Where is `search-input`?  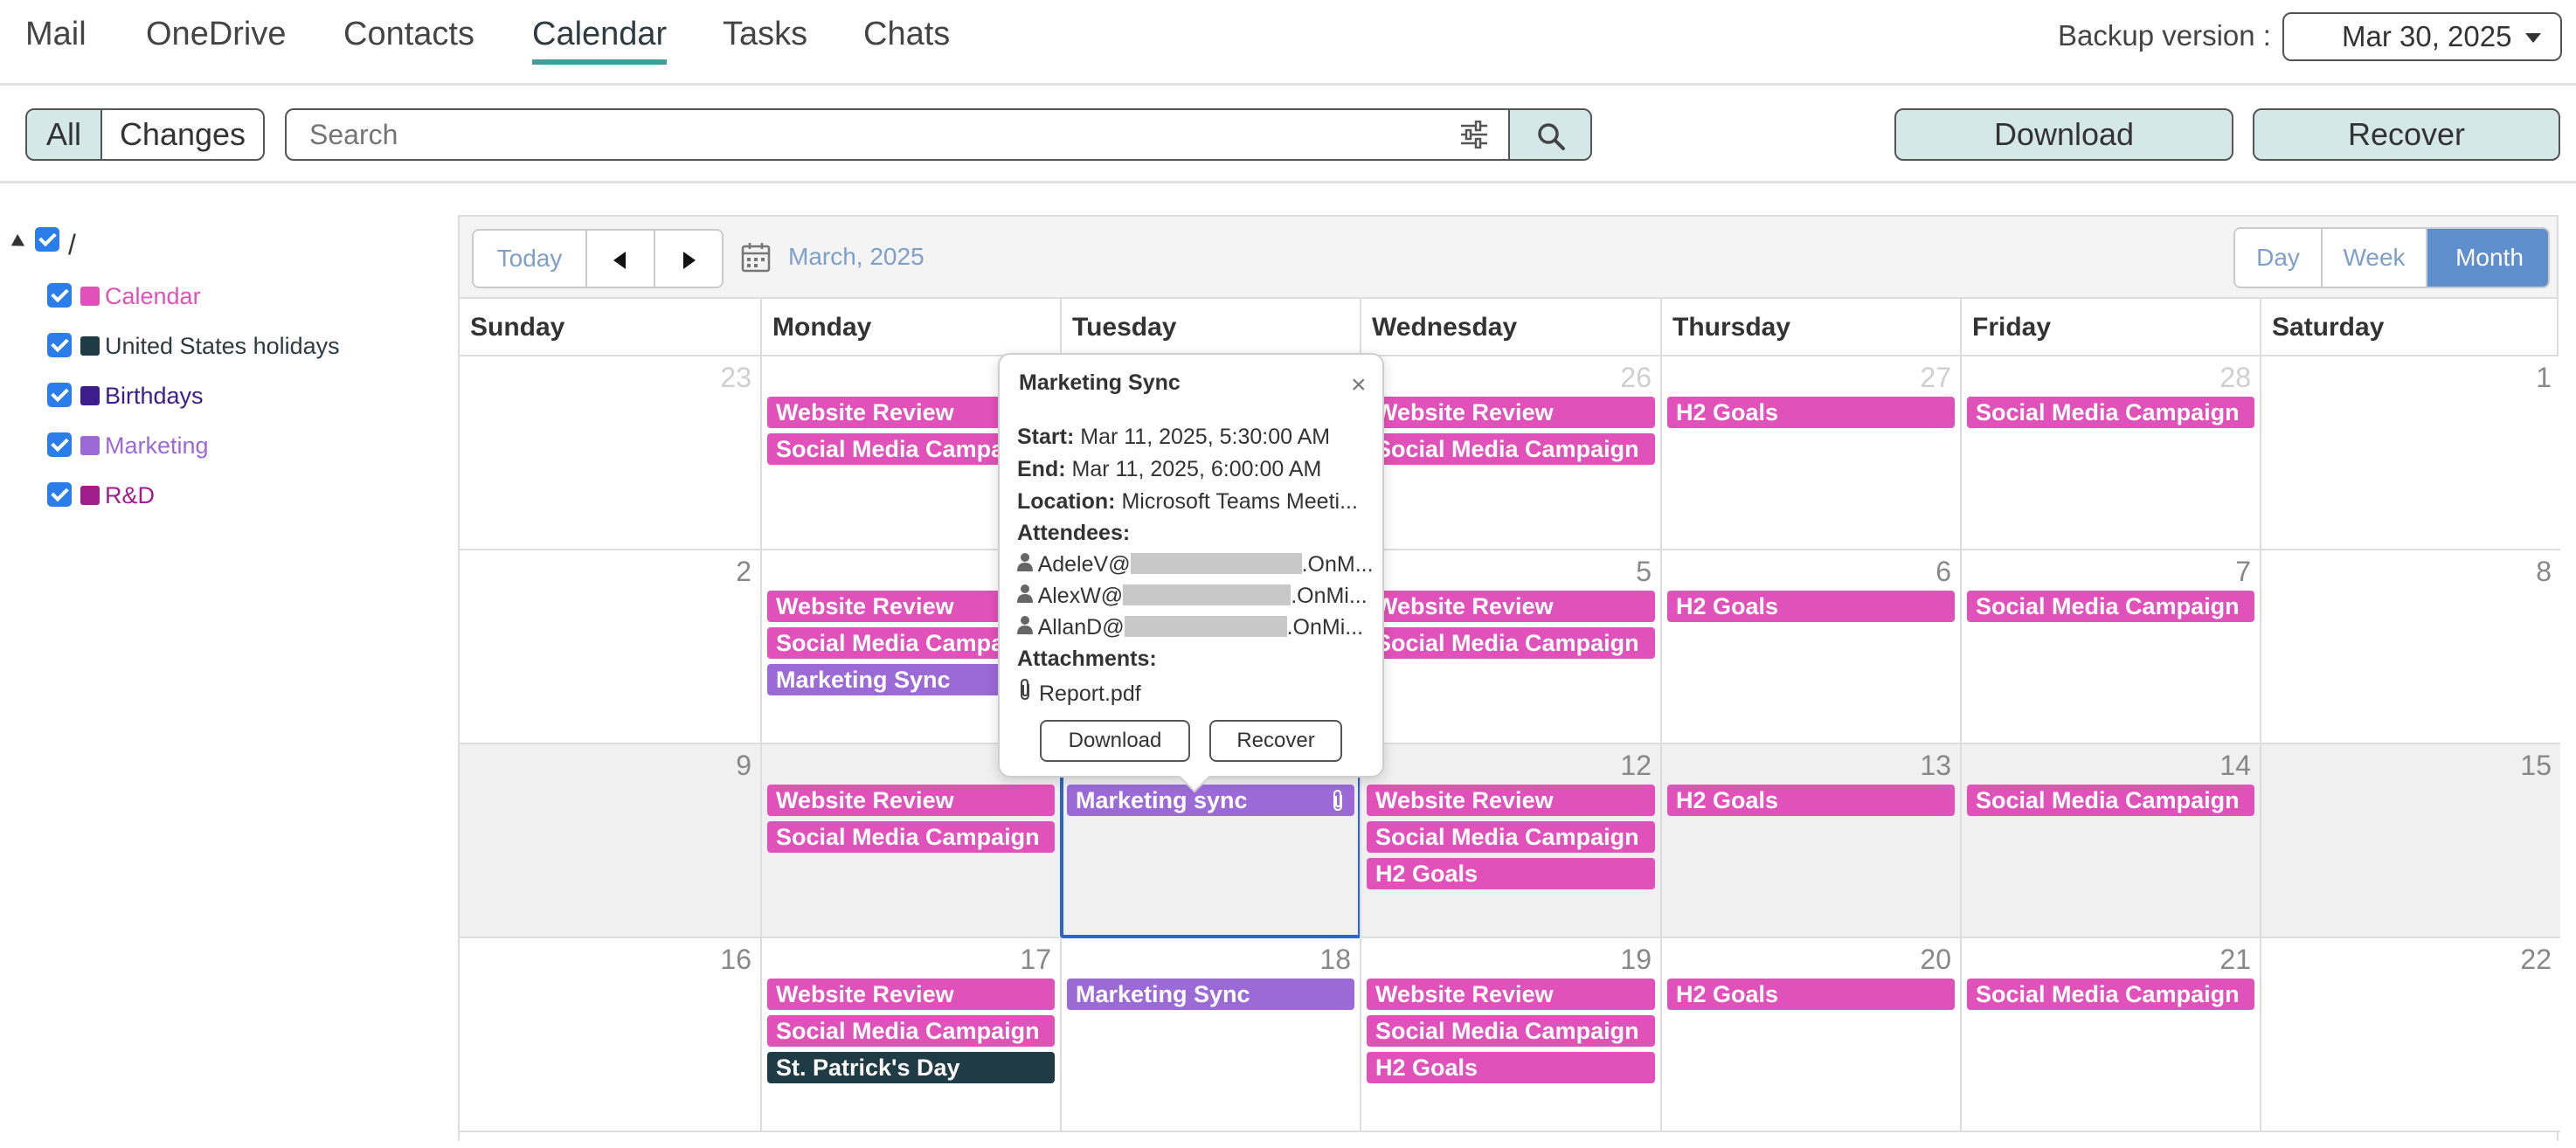 search-input is located at coordinates (897, 134).